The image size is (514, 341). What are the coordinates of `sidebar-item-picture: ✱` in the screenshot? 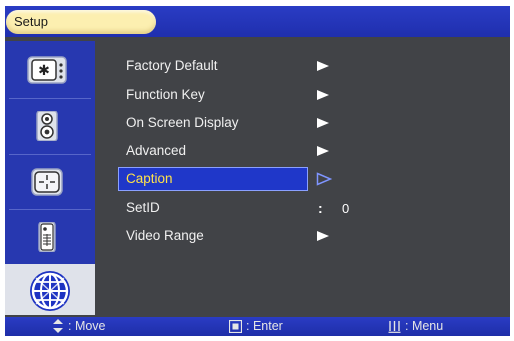 It's located at (50, 70).